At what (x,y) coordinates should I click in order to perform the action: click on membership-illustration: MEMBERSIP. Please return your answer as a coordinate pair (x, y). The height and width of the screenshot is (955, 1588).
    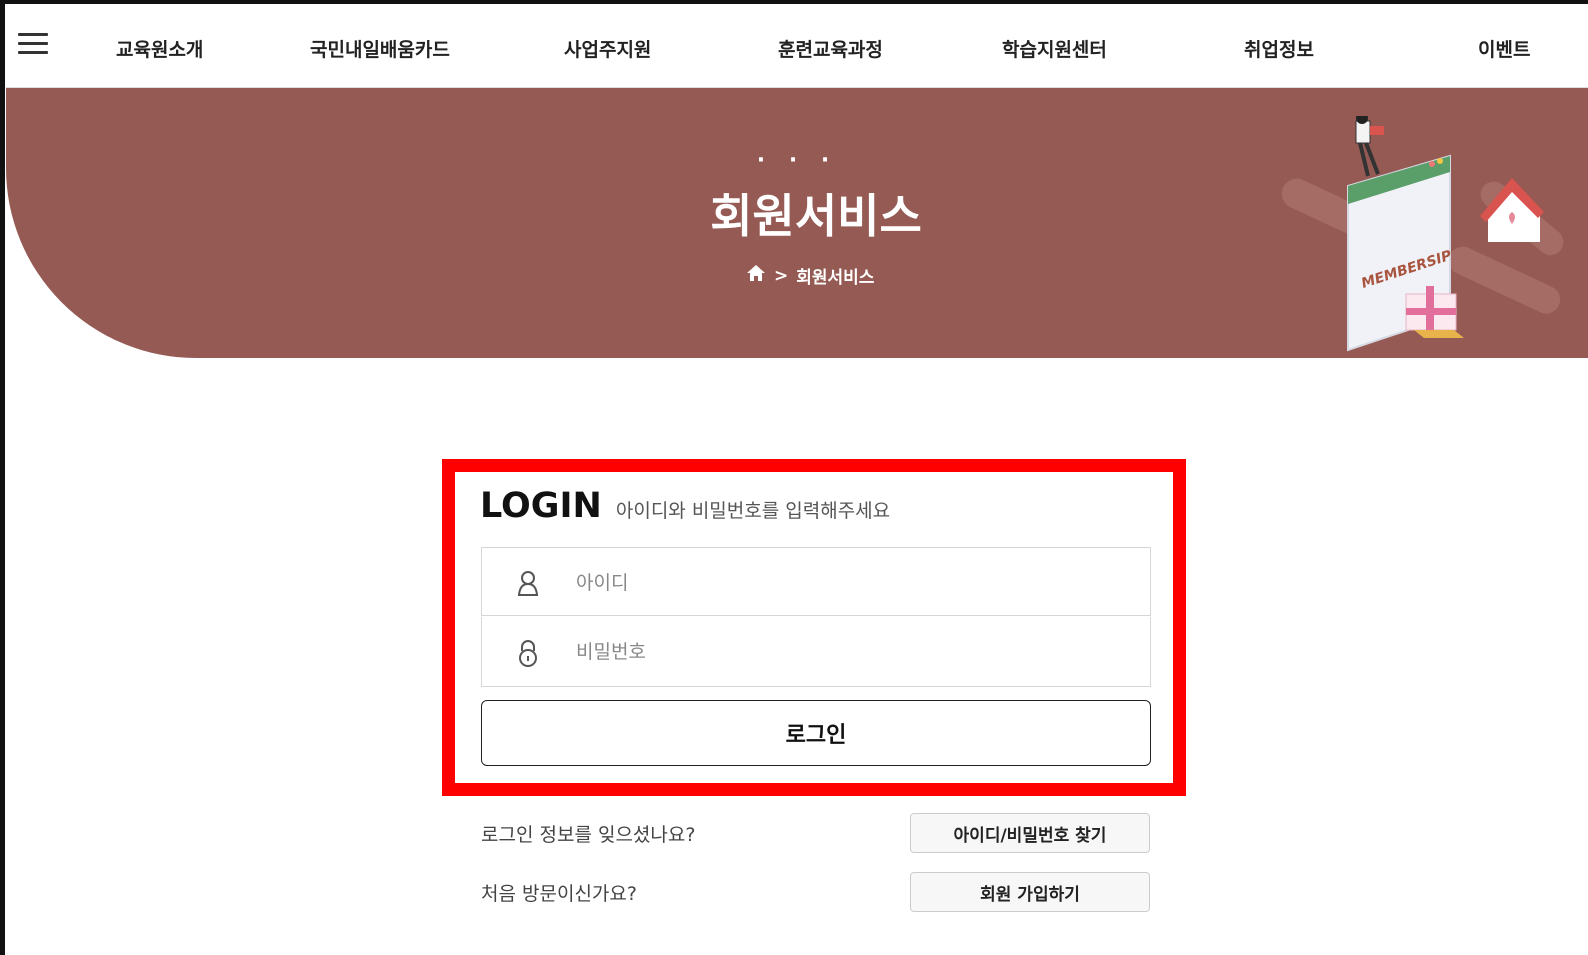
    Looking at the image, I should click on (1424, 236).